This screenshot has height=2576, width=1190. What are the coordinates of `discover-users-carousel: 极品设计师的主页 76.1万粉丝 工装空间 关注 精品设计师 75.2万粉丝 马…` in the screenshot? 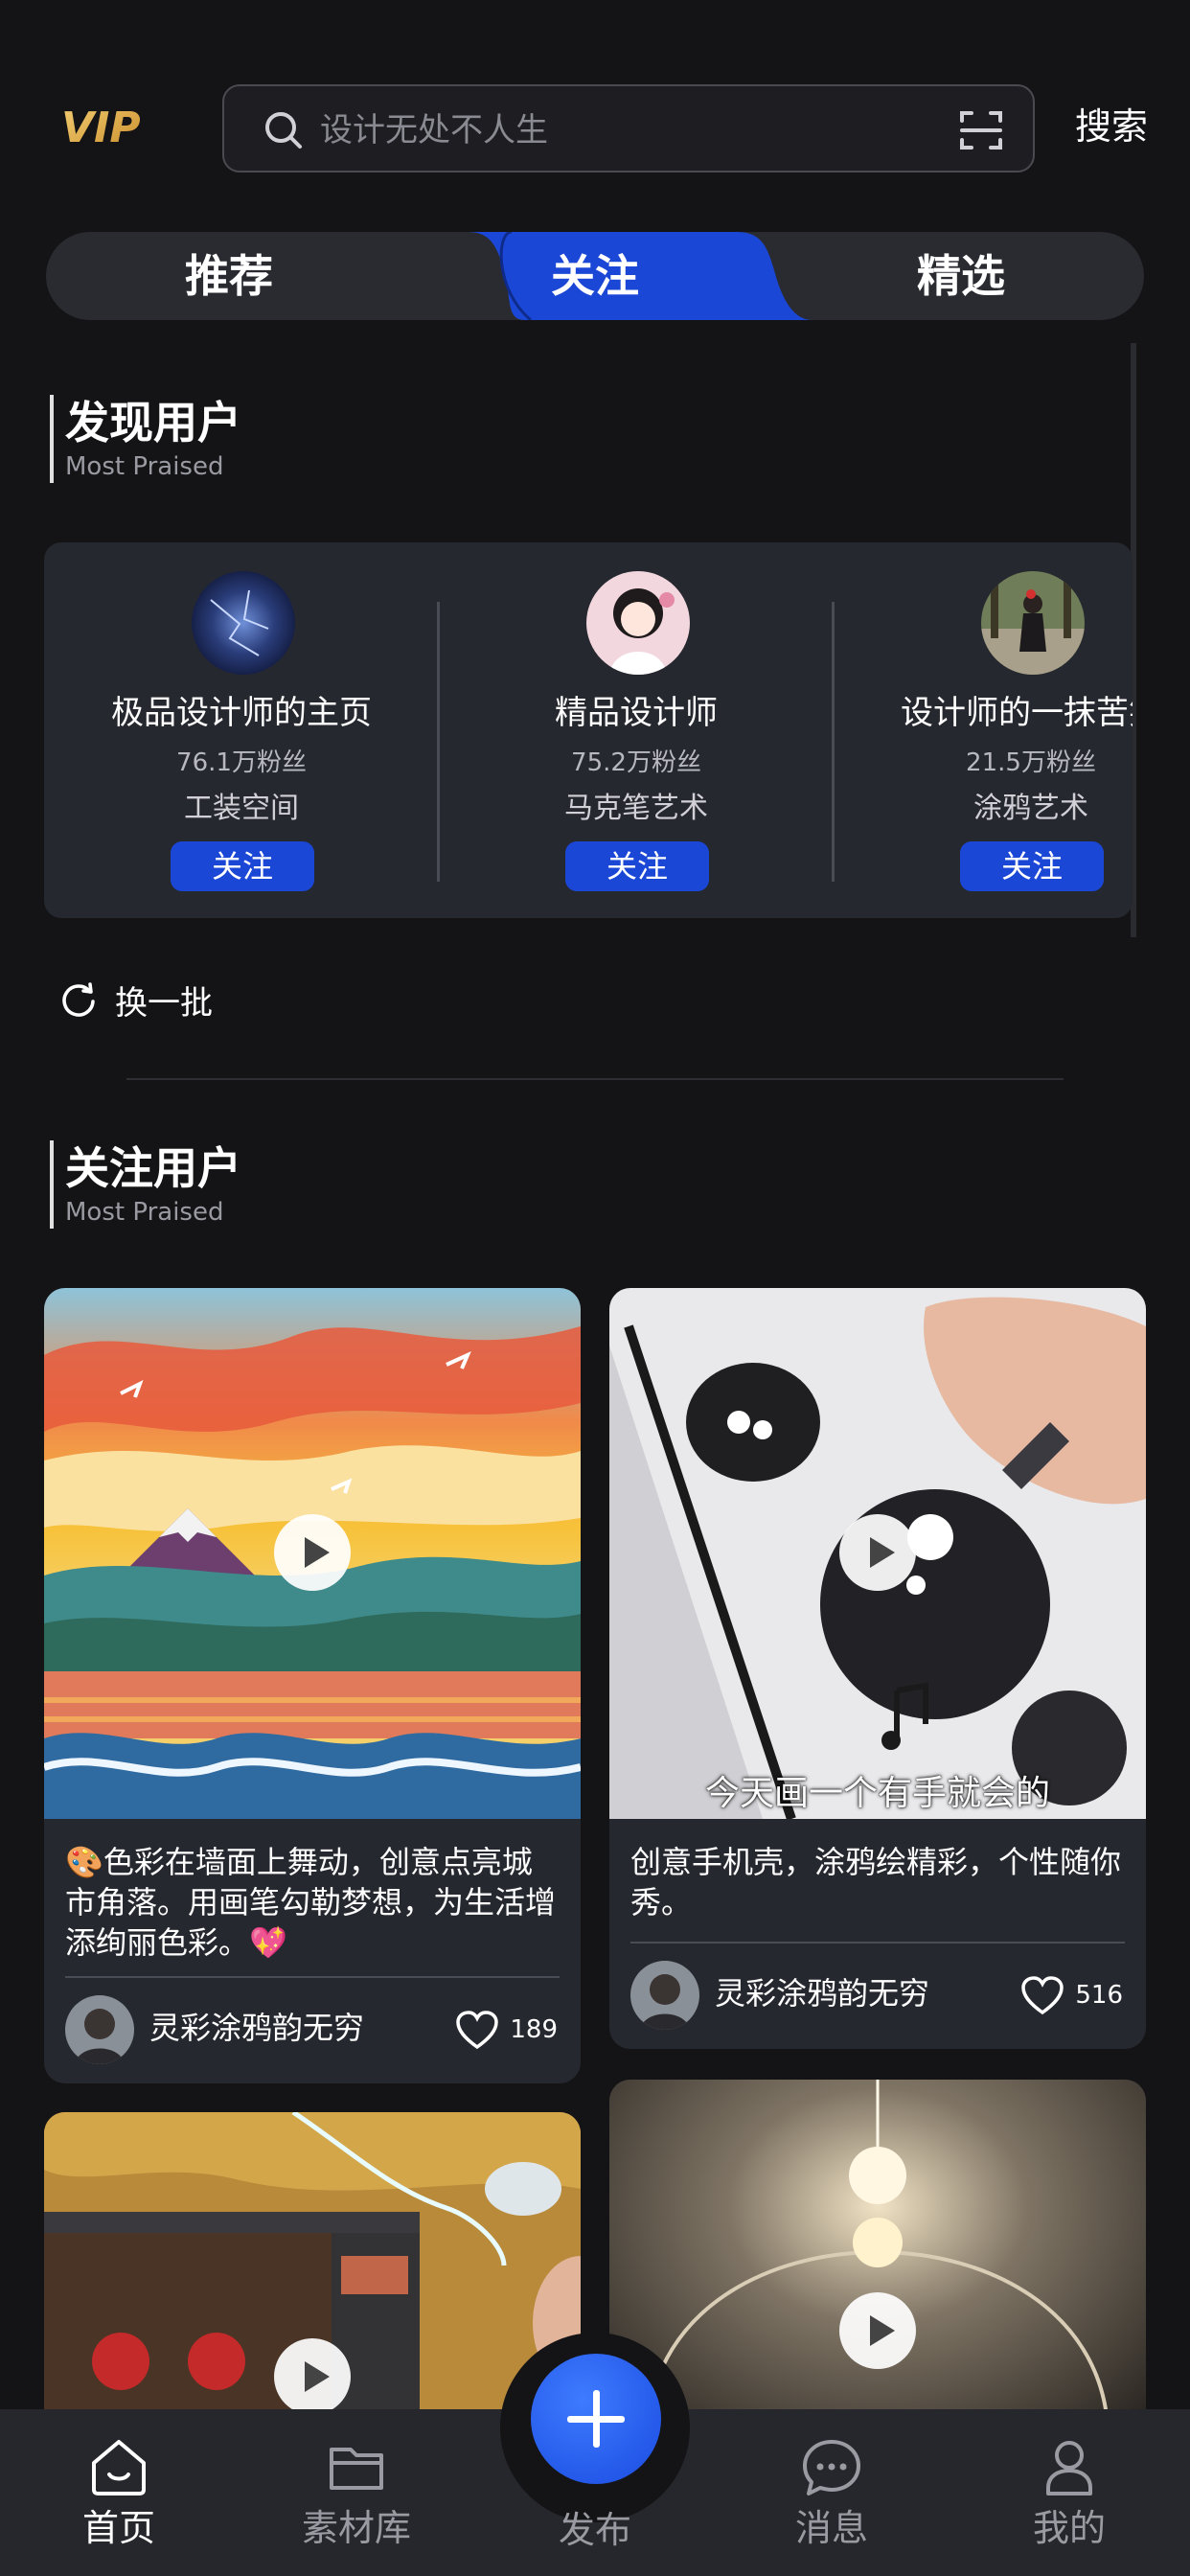 It's located at (589, 730).